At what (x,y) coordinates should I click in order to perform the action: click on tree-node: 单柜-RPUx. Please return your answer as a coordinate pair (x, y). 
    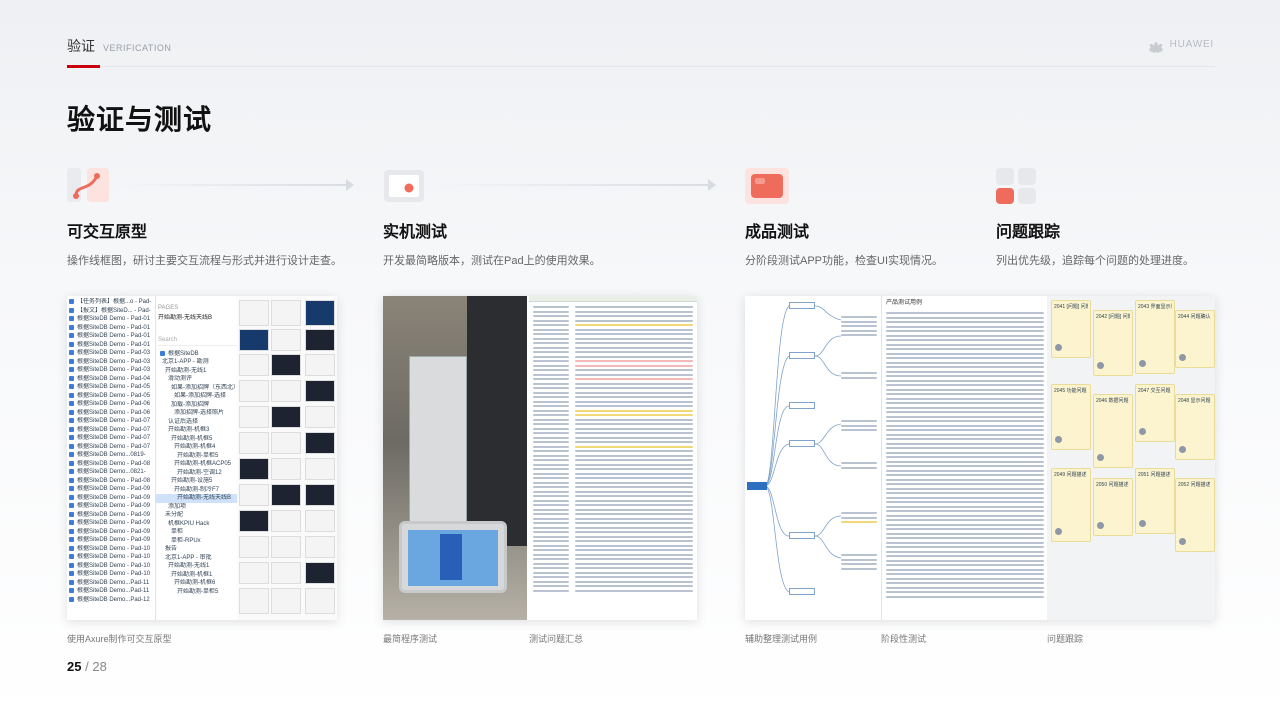
    Looking at the image, I should click on (196, 541).